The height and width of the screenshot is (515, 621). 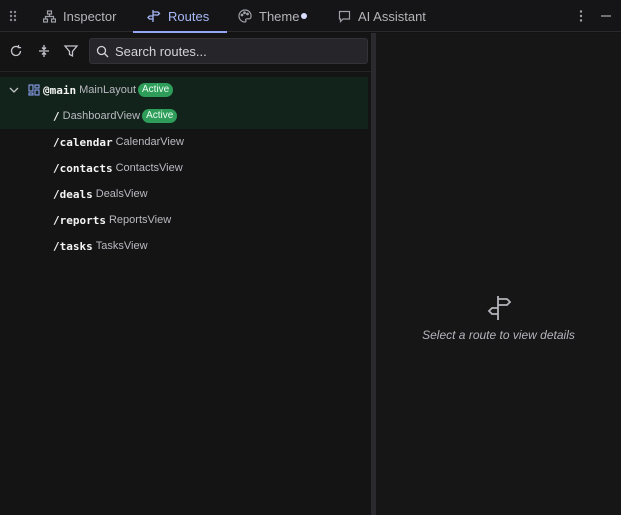 I want to click on routes-toolbar, so click(x=185, y=52).